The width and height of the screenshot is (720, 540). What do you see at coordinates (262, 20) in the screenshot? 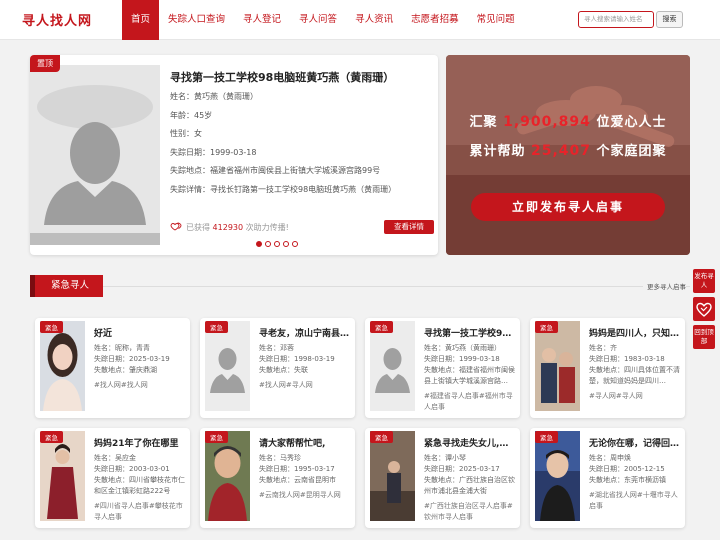
I see `nav-register: 寻人登记` at bounding box center [262, 20].